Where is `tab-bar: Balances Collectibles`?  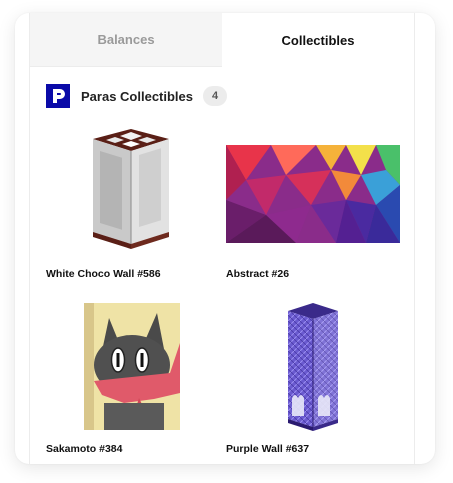
tab-bar: Balances Collectibles is located at coordinates (222, 40).